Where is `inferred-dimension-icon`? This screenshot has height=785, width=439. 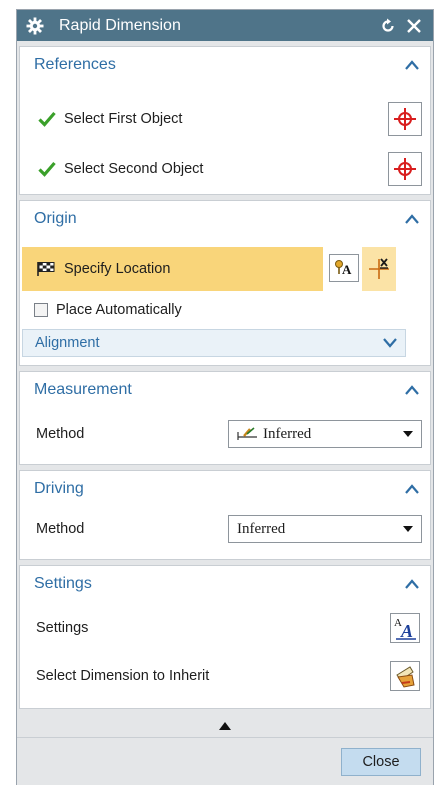 inferred-dimension-icon is located at coordinates (247, 433).